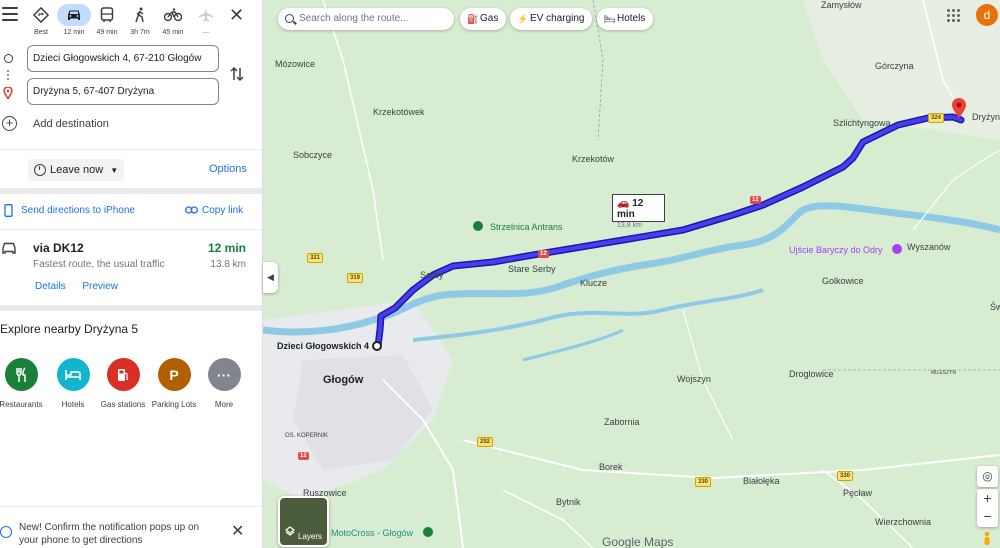 This screenshot has width=1000, height=548. I want to click on mode-transit: 49 min, so click(107, 20).